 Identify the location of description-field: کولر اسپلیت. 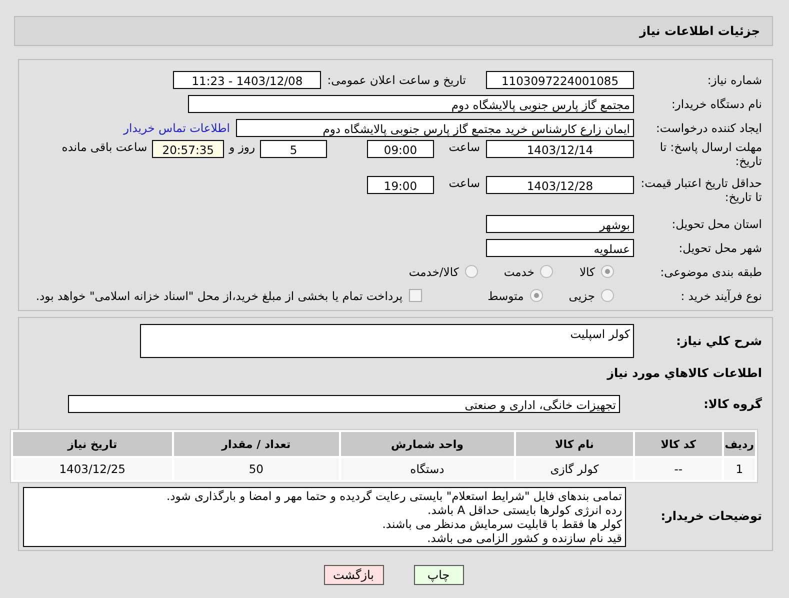
(387, 341).